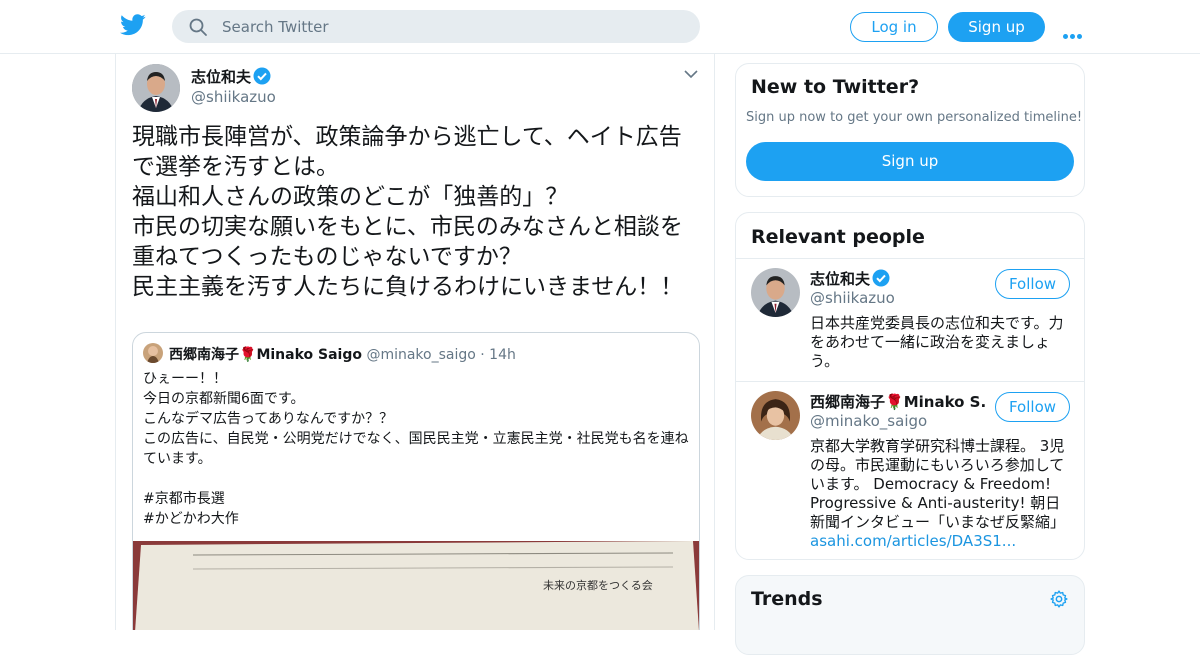 The image size is (1200, 655). What do you see at coordinates (233, 97) in the screenshot?
I see `tweet-author-handle: @shiikazuo` at bounding box center [233, 97].